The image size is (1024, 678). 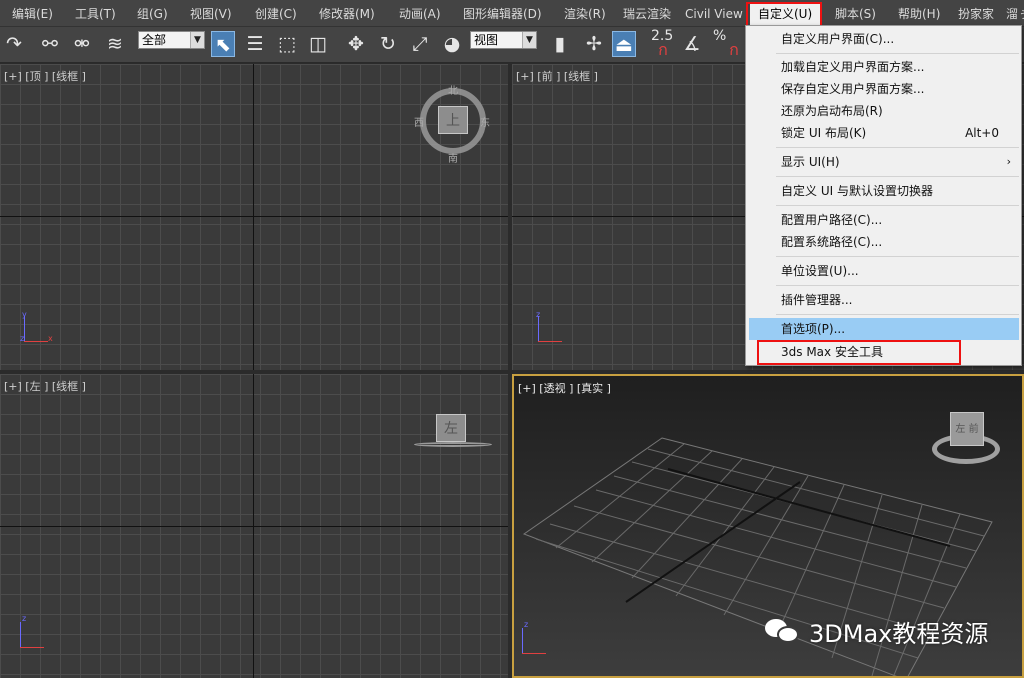 I want to click on viewcube: 上 北 南 东 西, so click(x=457, y=125).